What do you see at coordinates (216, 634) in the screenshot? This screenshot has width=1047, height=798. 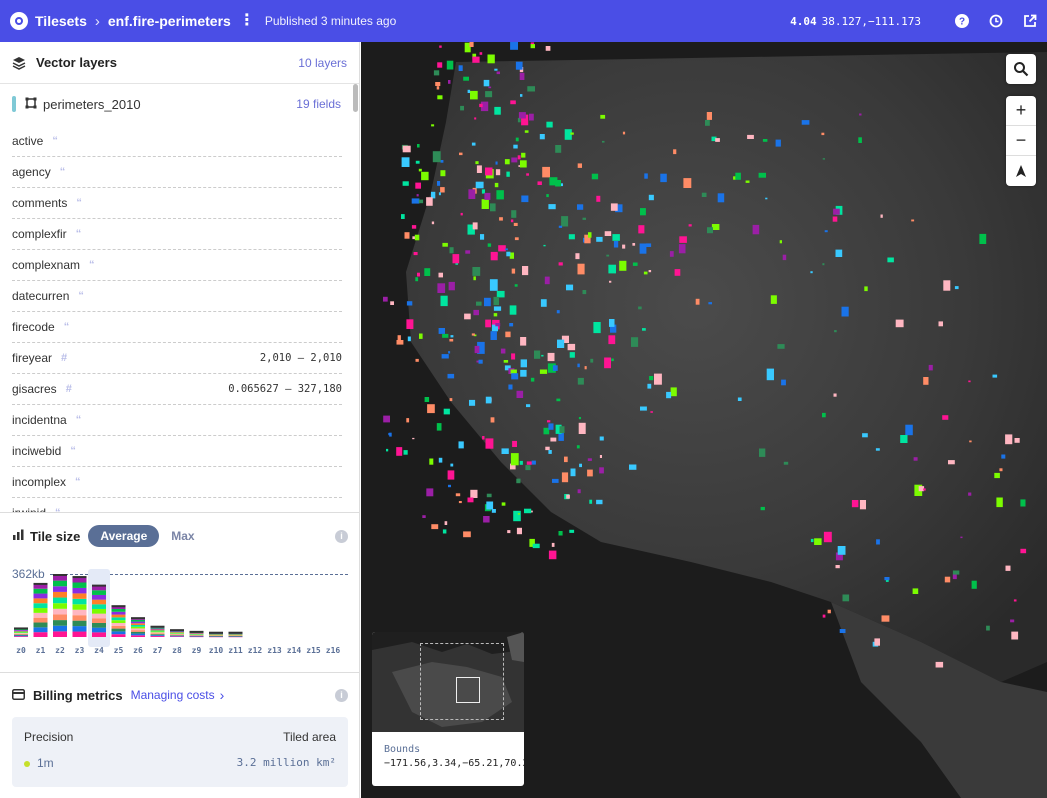 I see `bar-z10` at bounding box center [216, 634].